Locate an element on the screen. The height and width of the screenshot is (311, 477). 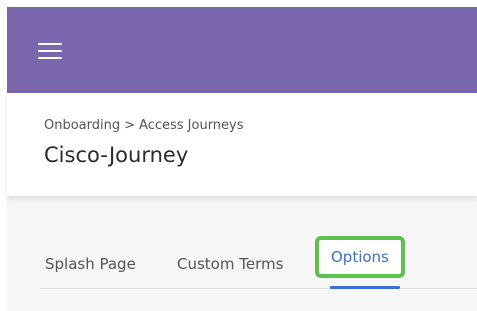
tab-custom-terms: Custom Terms is located at coordinates (230, 264).